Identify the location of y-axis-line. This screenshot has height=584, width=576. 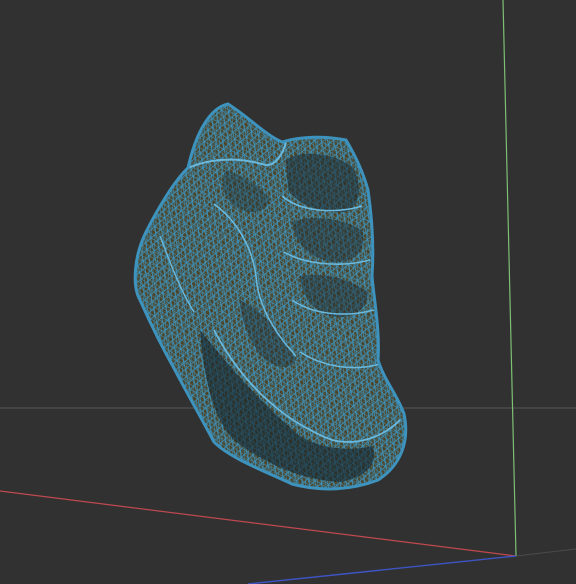
(509, 278).